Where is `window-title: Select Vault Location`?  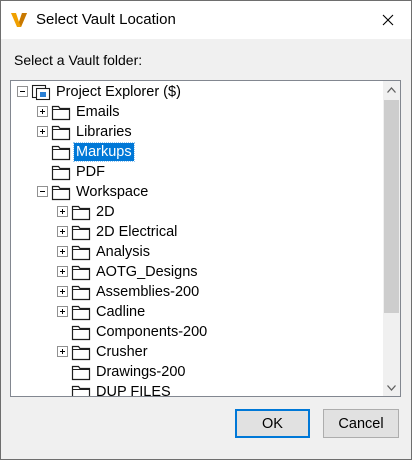 window-title: Select Vault Location is located at coordinates (106, 19).